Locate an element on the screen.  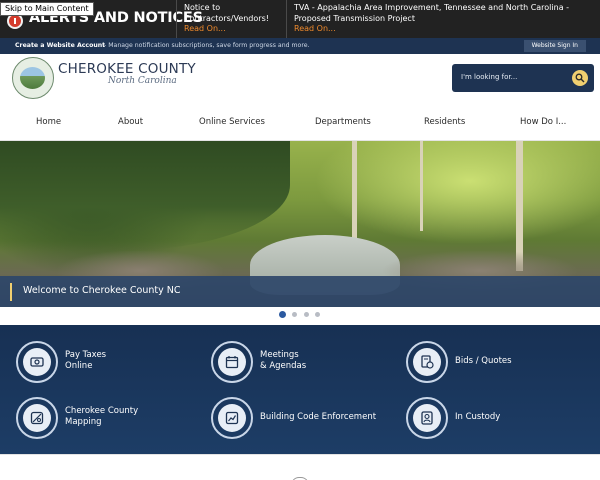
nav-item-residents: Residents is located at coordinates (444, 122).